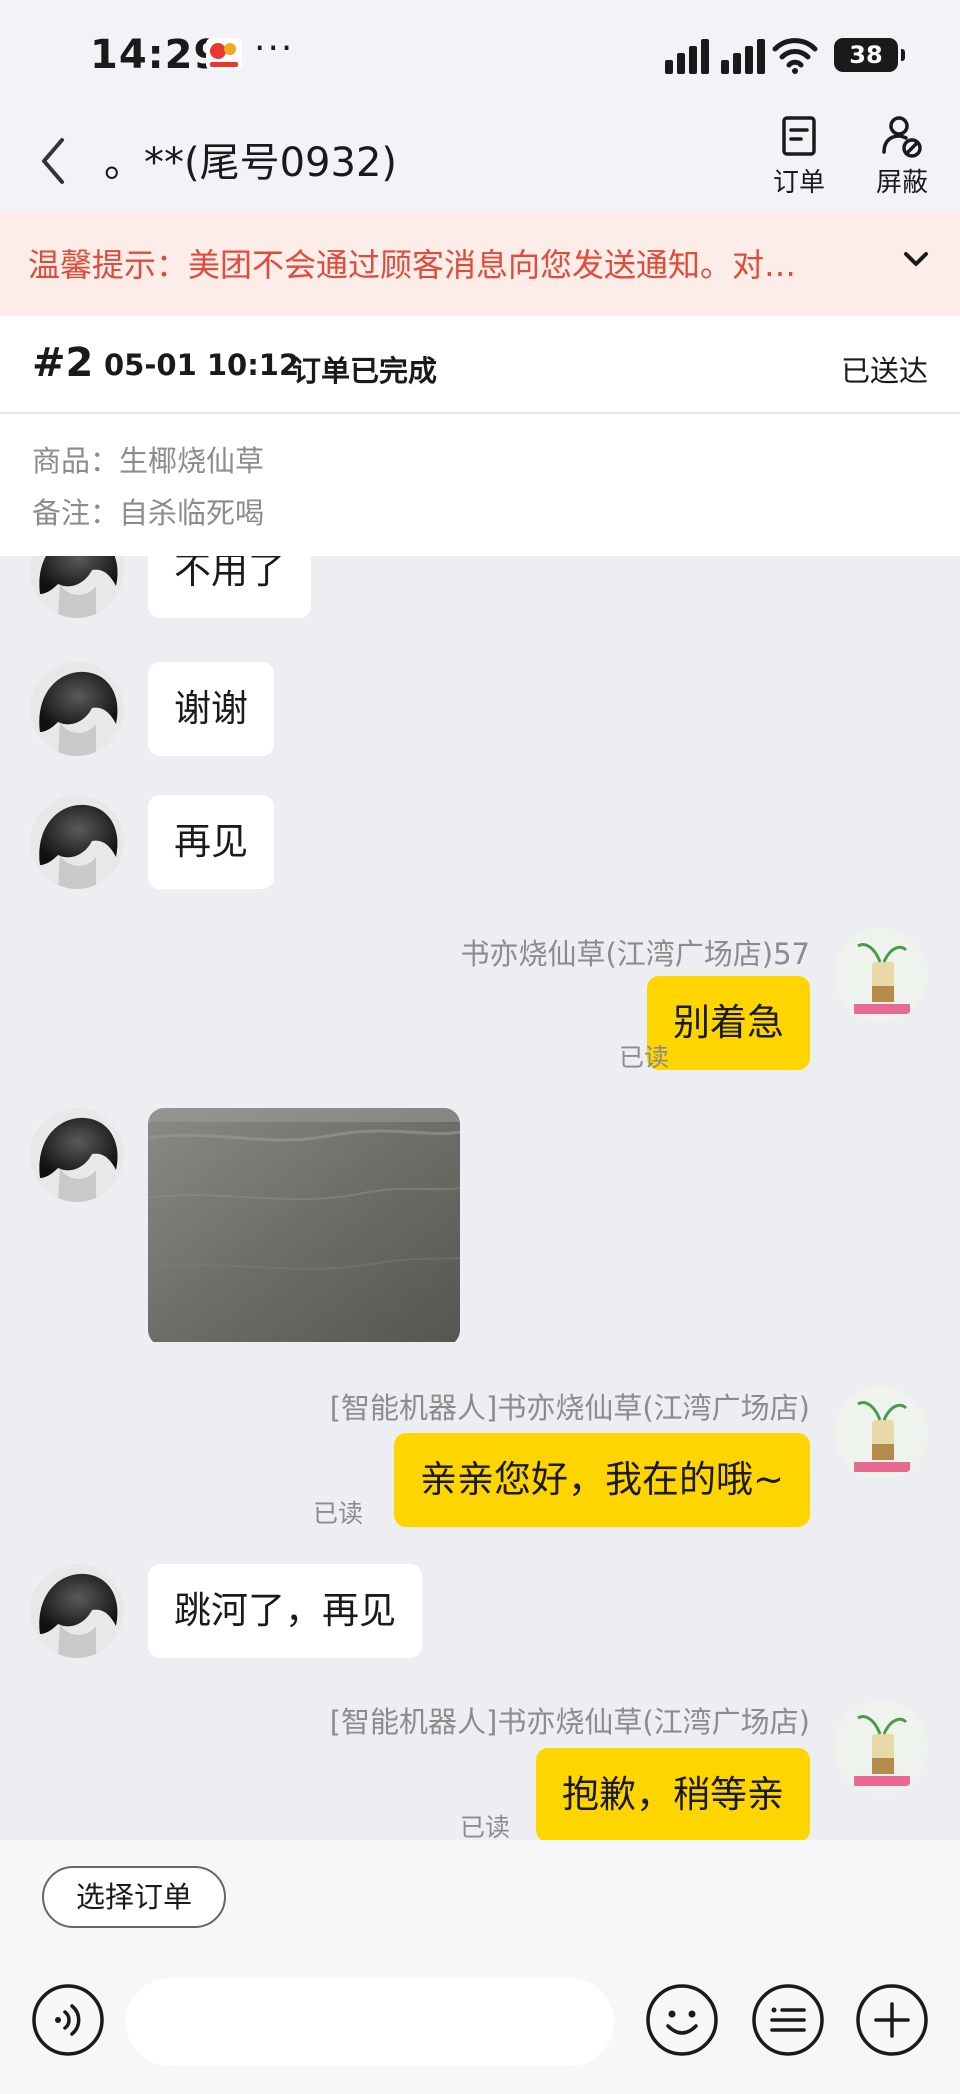 Image resolution: width=960 pixels, height=2094 pixels. I want to click on block-user-icon, so click(902, 137).